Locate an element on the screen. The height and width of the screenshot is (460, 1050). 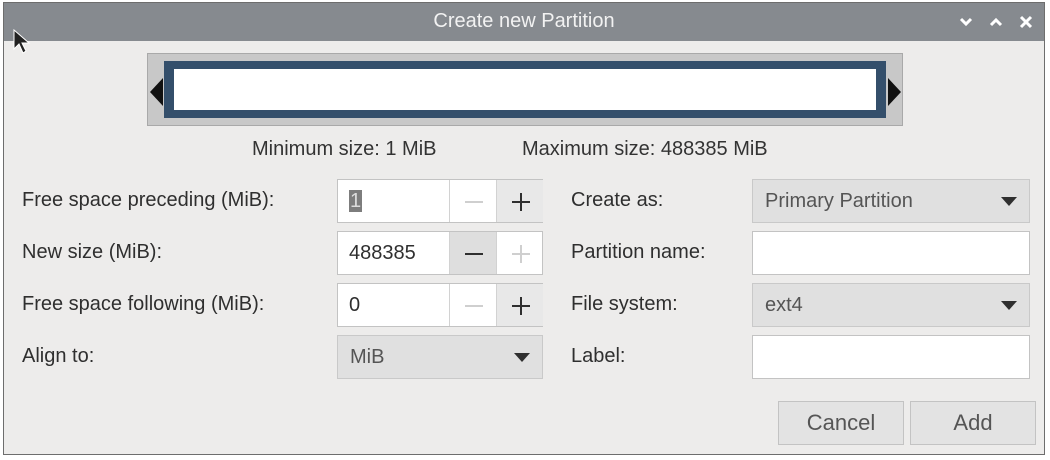
minimize-icon is located at coordinates (966, 22).